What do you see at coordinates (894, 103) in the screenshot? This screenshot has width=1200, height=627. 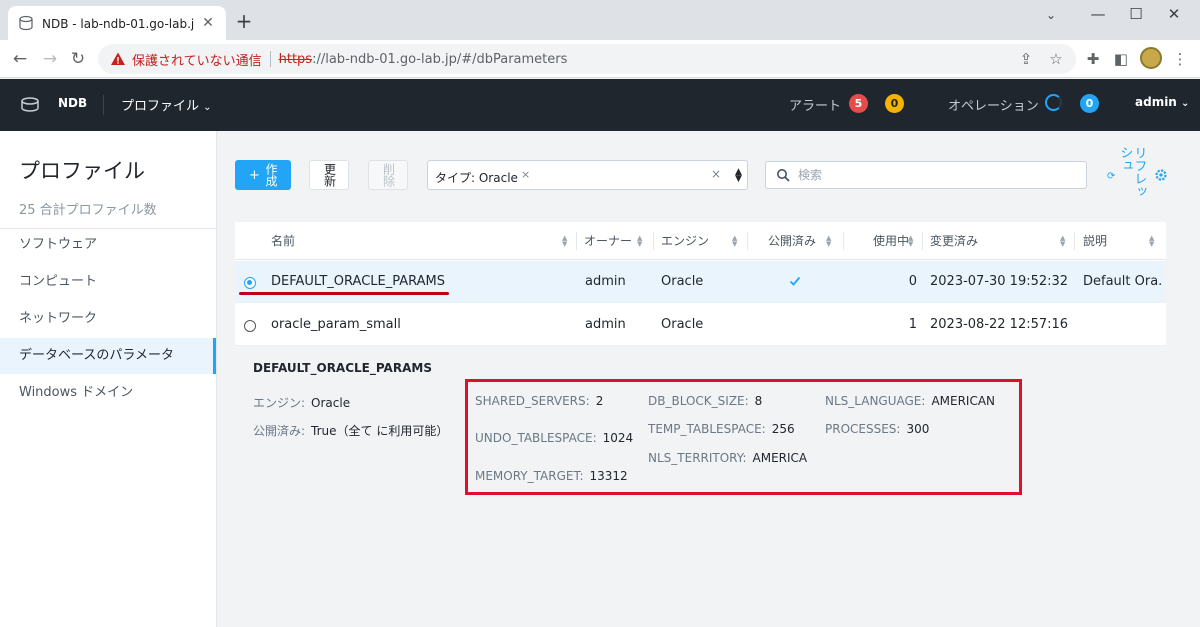 I see `warning-alerts-badge: 0` at bounding box center [894, 103].